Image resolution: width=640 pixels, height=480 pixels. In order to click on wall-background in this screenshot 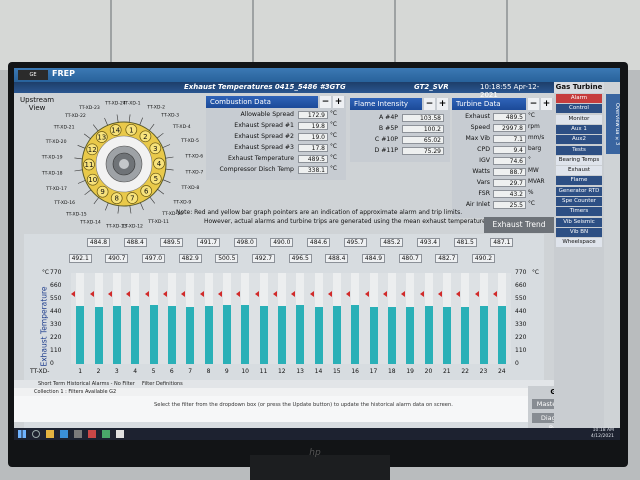, I will do `click(320, 35)`.